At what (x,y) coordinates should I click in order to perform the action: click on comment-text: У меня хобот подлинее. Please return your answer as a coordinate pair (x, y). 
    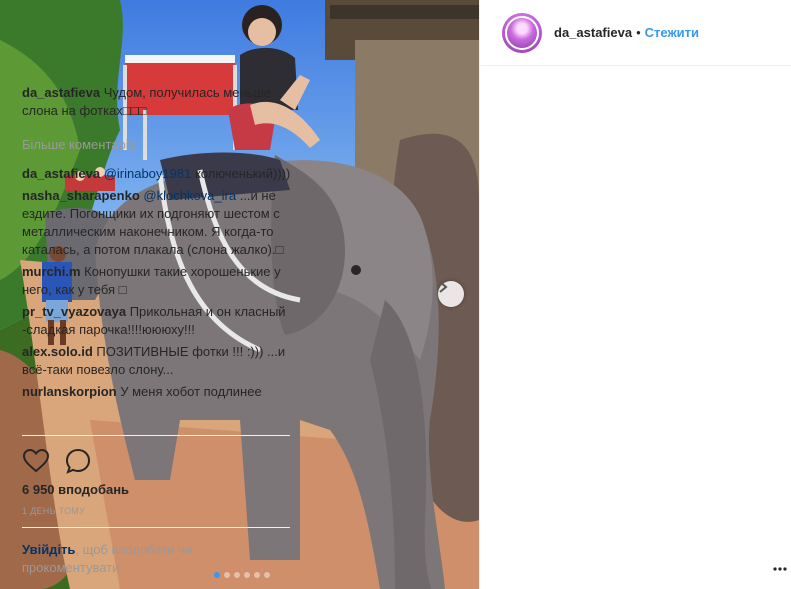
    Looking at the image, I should click on (189, 391).